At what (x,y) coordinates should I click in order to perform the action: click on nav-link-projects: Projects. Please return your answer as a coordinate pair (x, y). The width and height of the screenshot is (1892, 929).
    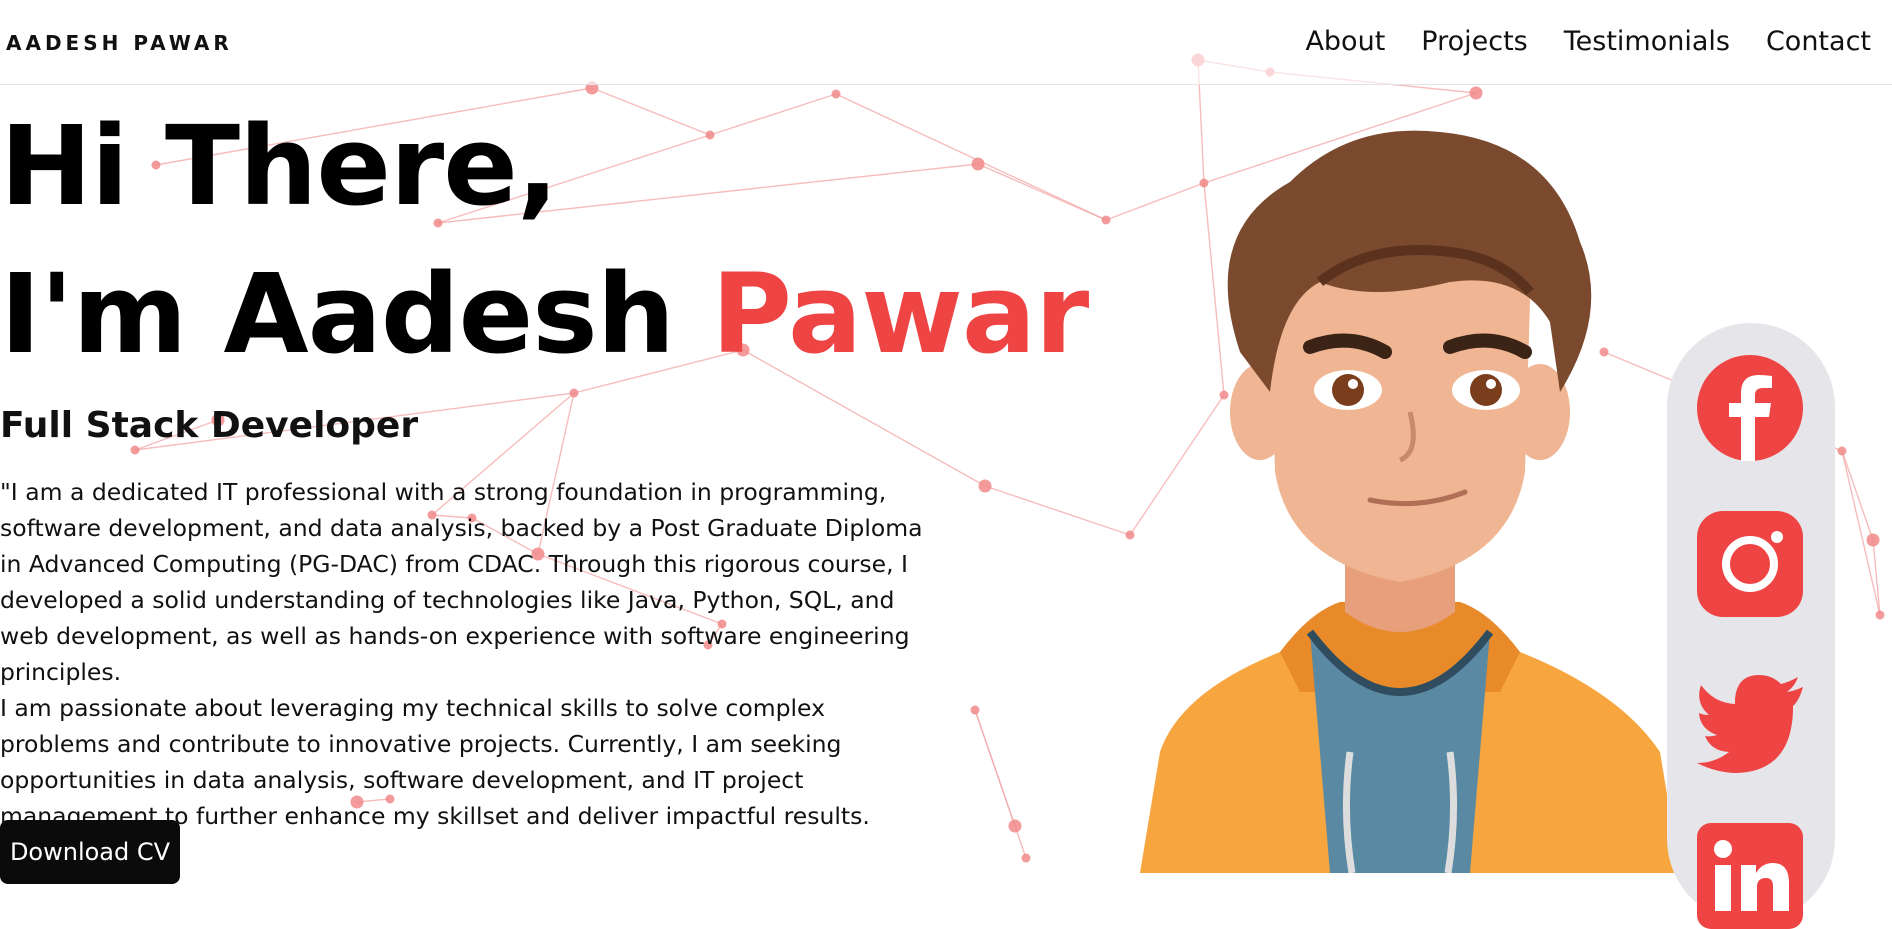
    Looking at the image, I should click on (1474, 41).